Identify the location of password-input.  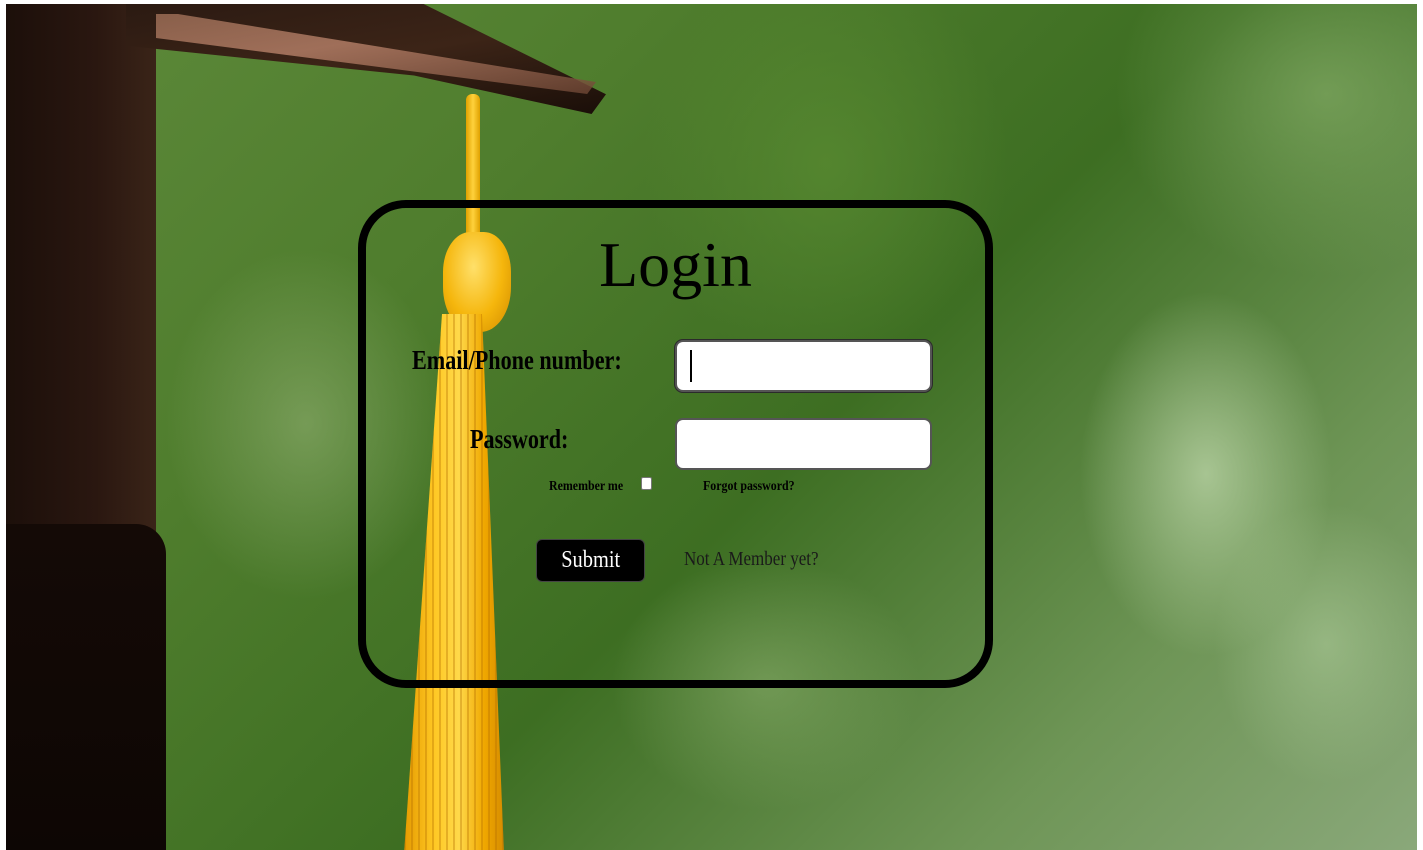
(803, 444).